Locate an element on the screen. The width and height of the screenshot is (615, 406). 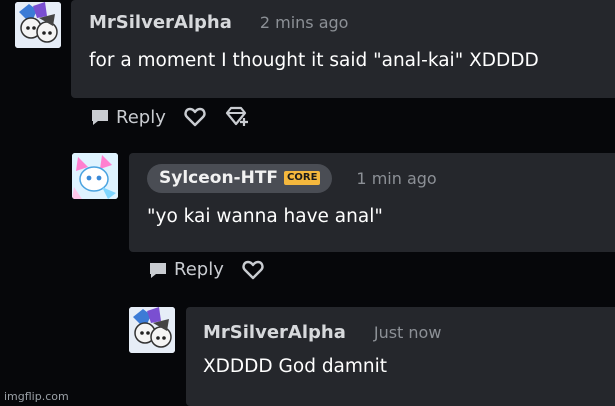
tip-button is located at coordinates (237, 117).